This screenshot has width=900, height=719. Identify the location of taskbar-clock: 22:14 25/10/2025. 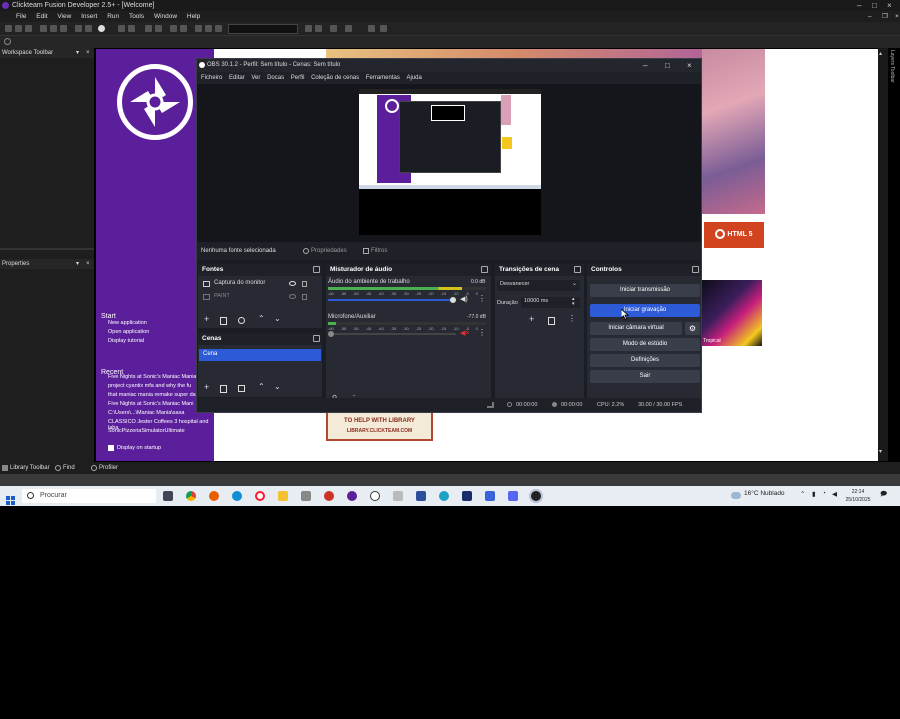
(858, 496).